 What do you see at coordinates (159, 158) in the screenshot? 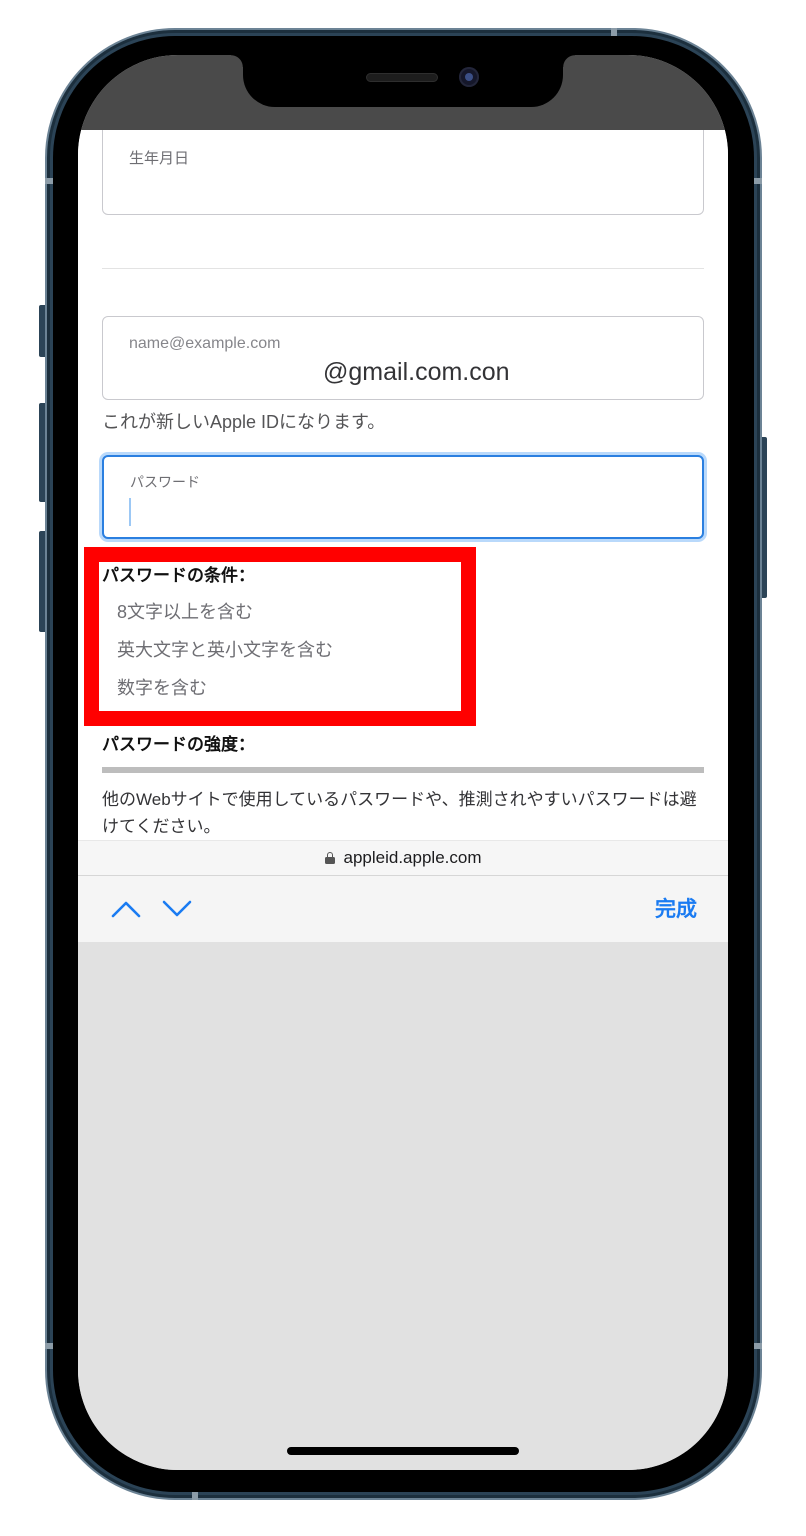
I see `birthdate-label: 生年月日` at bounding box center [159, 158].